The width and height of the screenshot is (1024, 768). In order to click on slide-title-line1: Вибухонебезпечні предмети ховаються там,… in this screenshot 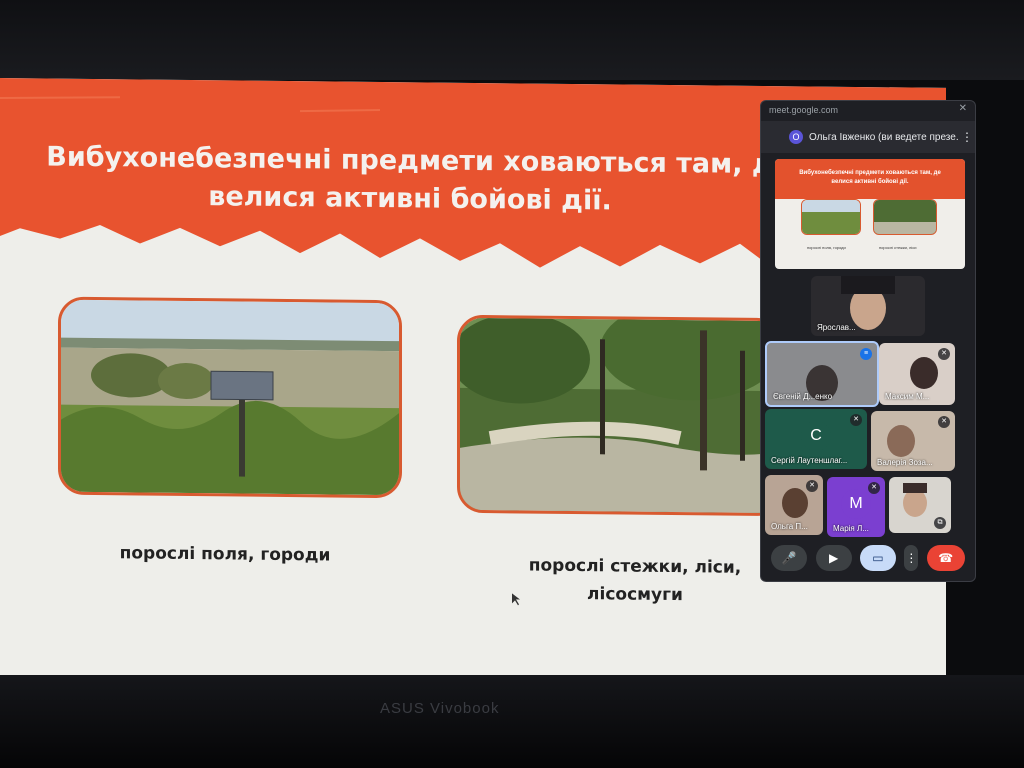, I will do `click(410, 161)`.